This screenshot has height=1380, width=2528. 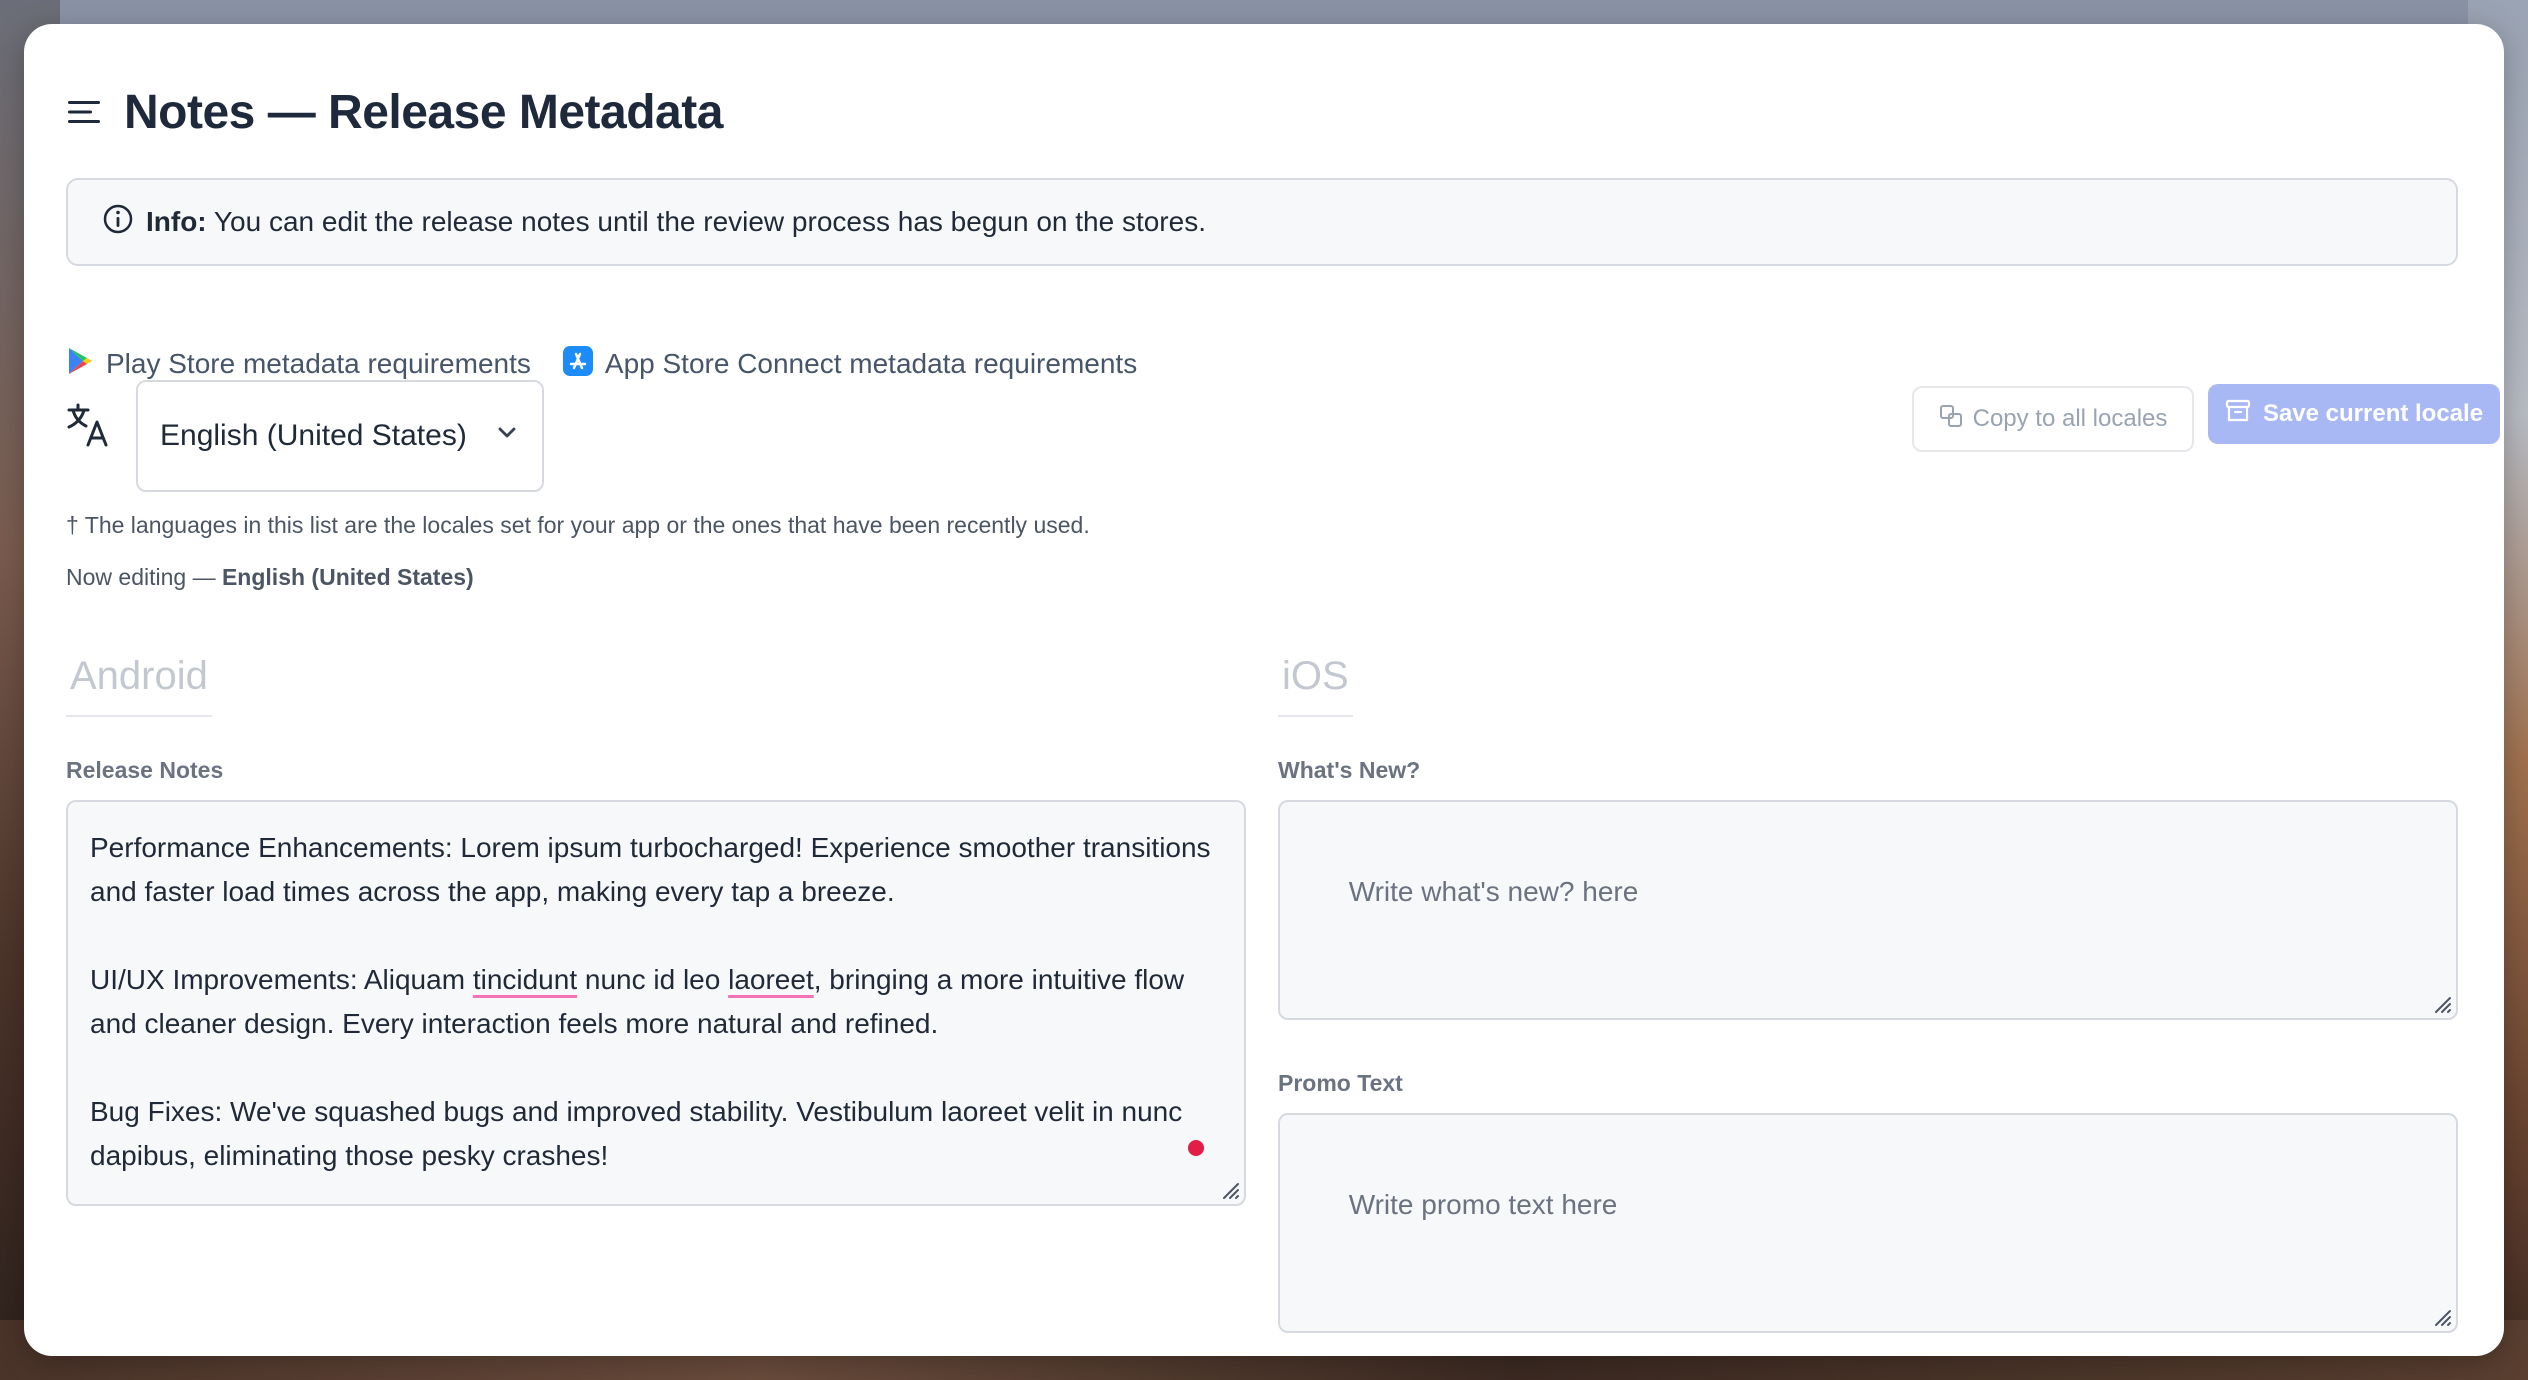 I want to click on misspelled-word: laoreet, so click(x=771, y=979).